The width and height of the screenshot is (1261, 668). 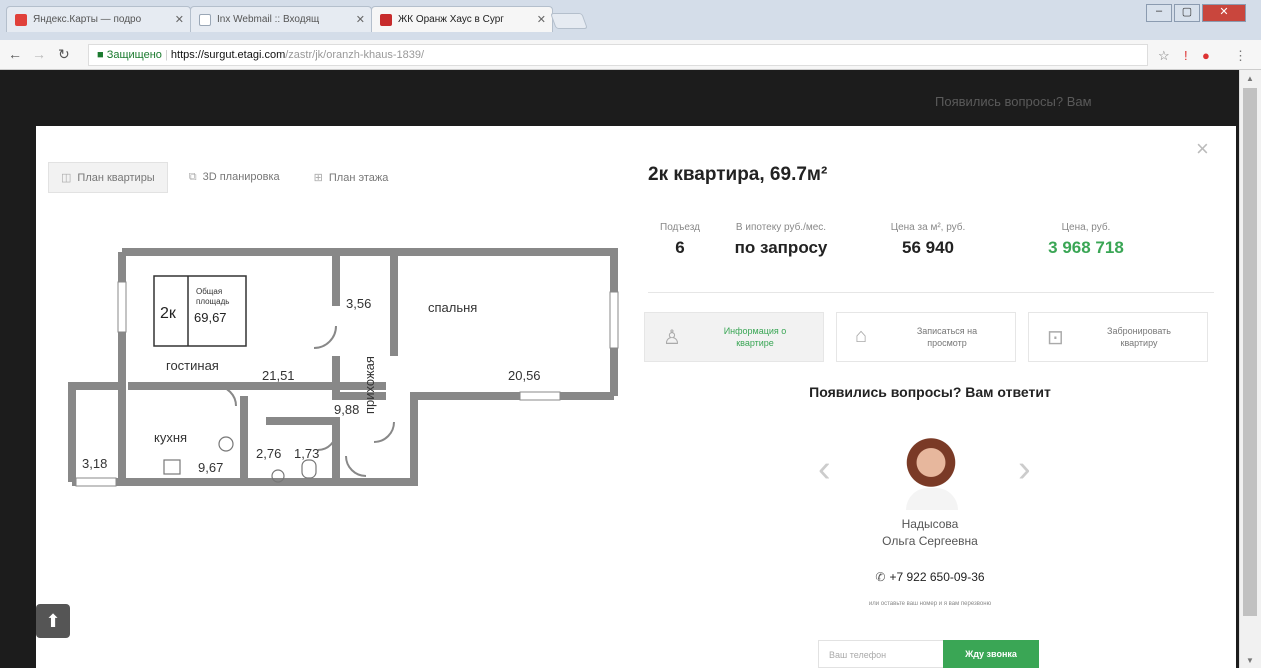 What do you see at coordinates (116, 178) in the screenshot?
I see `tab-label: План квартиры` at bounding box center [116, 178].